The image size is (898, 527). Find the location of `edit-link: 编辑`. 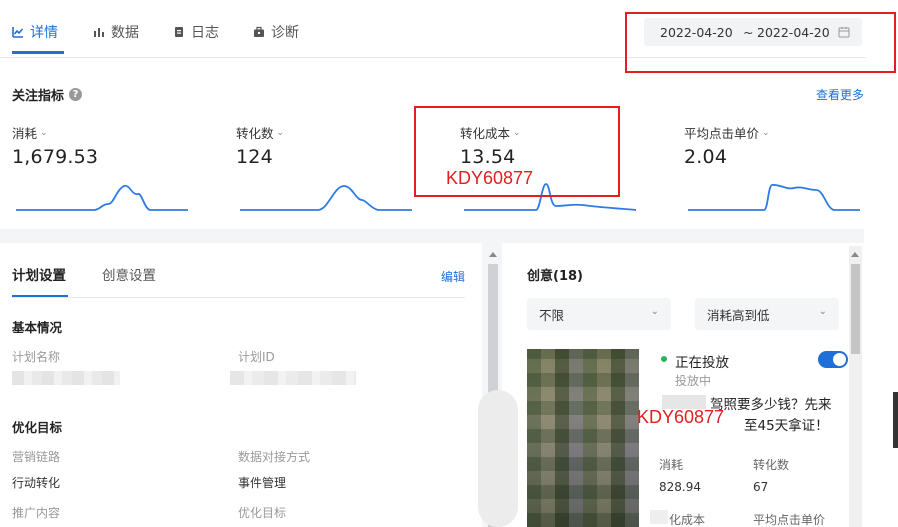

edit-link: 编辑 is located at coordinates (453, 276).